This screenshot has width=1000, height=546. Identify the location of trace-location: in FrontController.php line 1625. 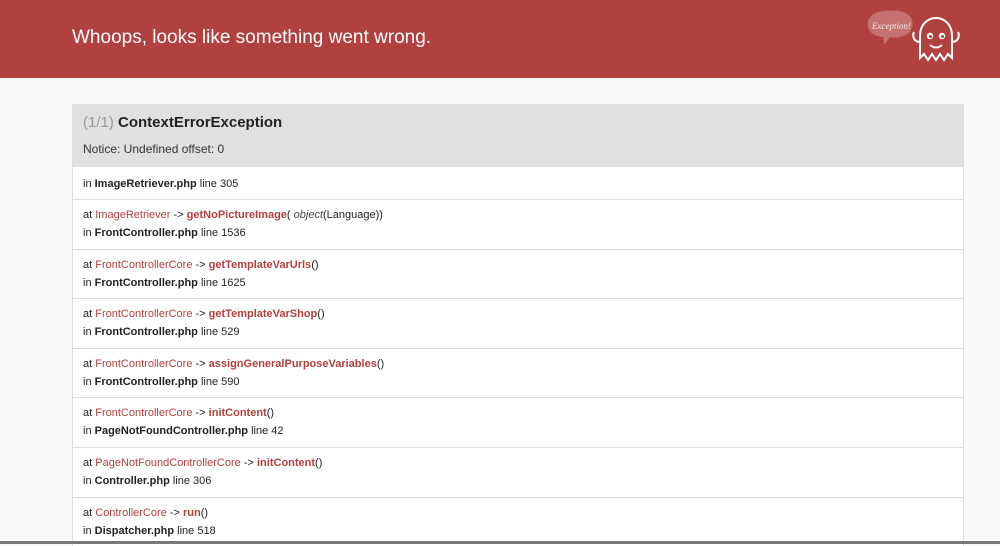
(518, 283).